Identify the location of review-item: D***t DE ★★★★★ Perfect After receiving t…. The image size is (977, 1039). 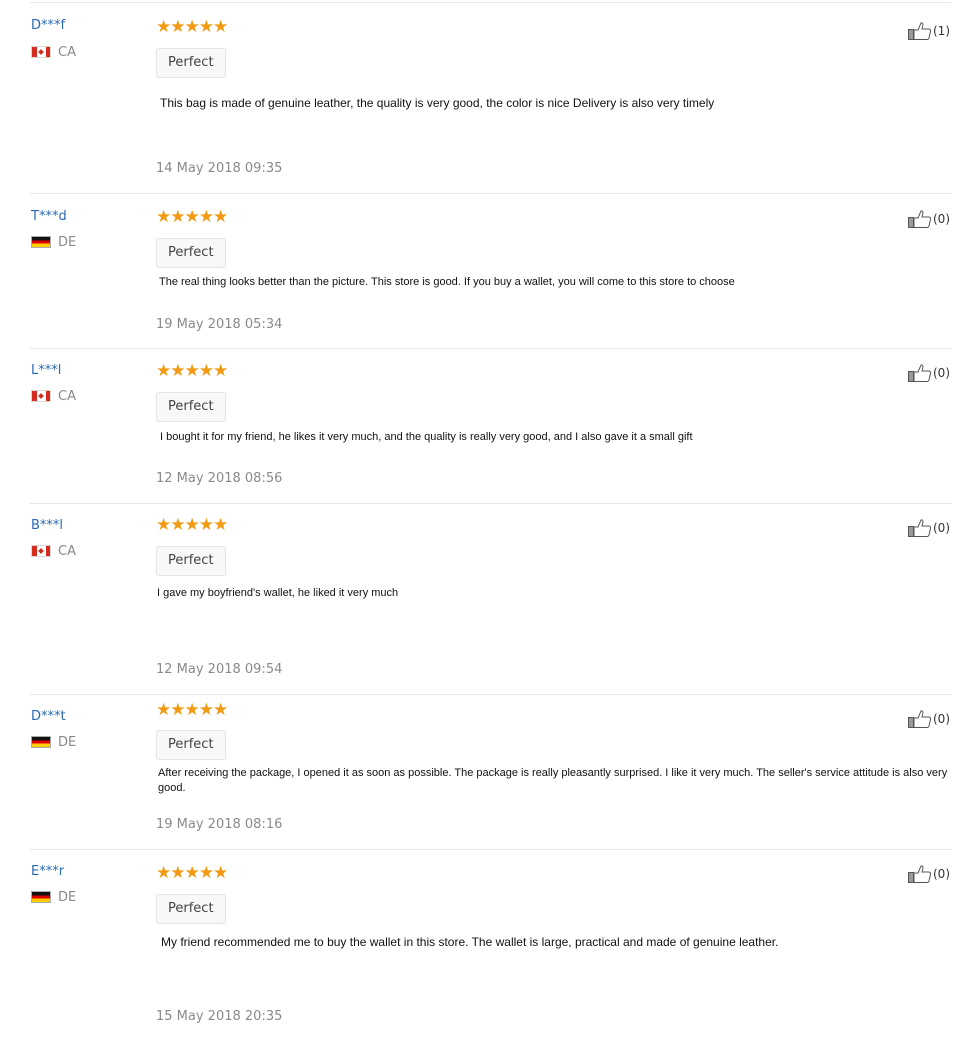
(488, 772).